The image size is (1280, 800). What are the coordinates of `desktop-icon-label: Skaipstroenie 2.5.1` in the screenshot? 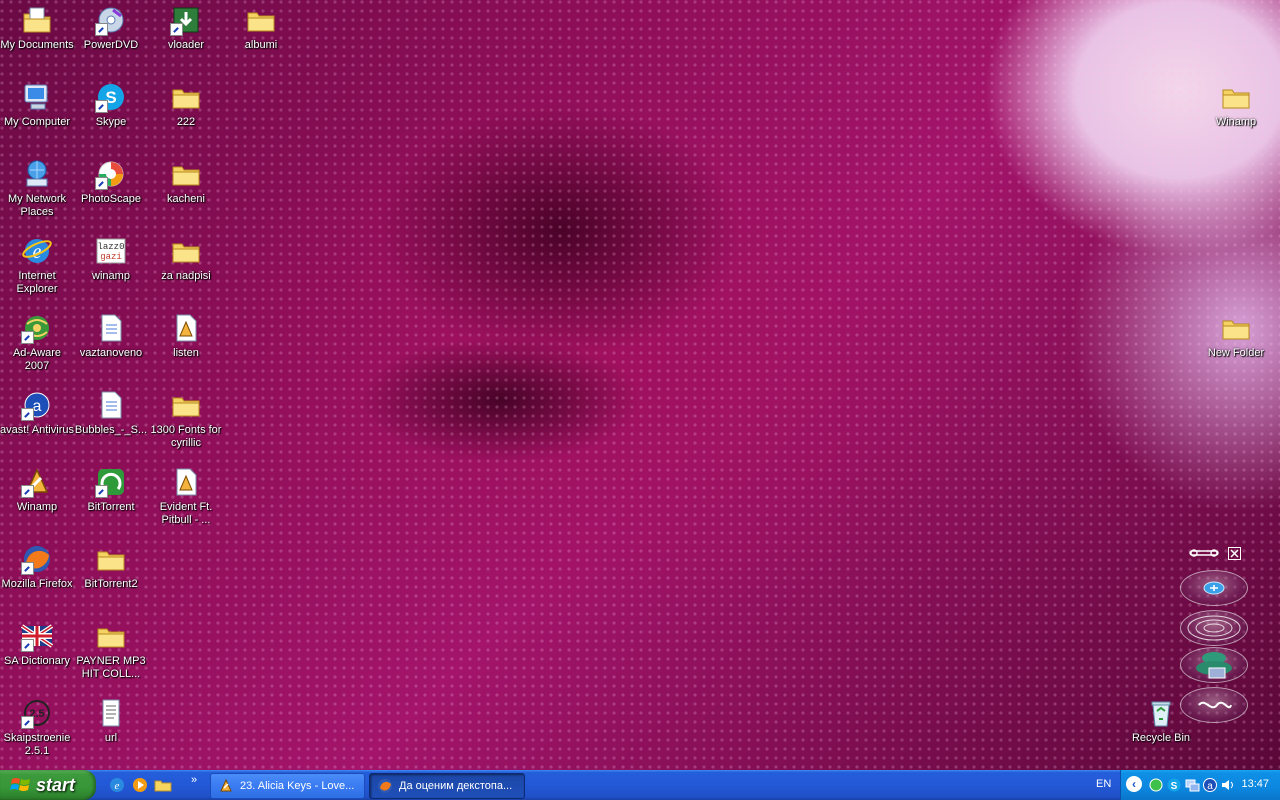 It's located at (37, 744).